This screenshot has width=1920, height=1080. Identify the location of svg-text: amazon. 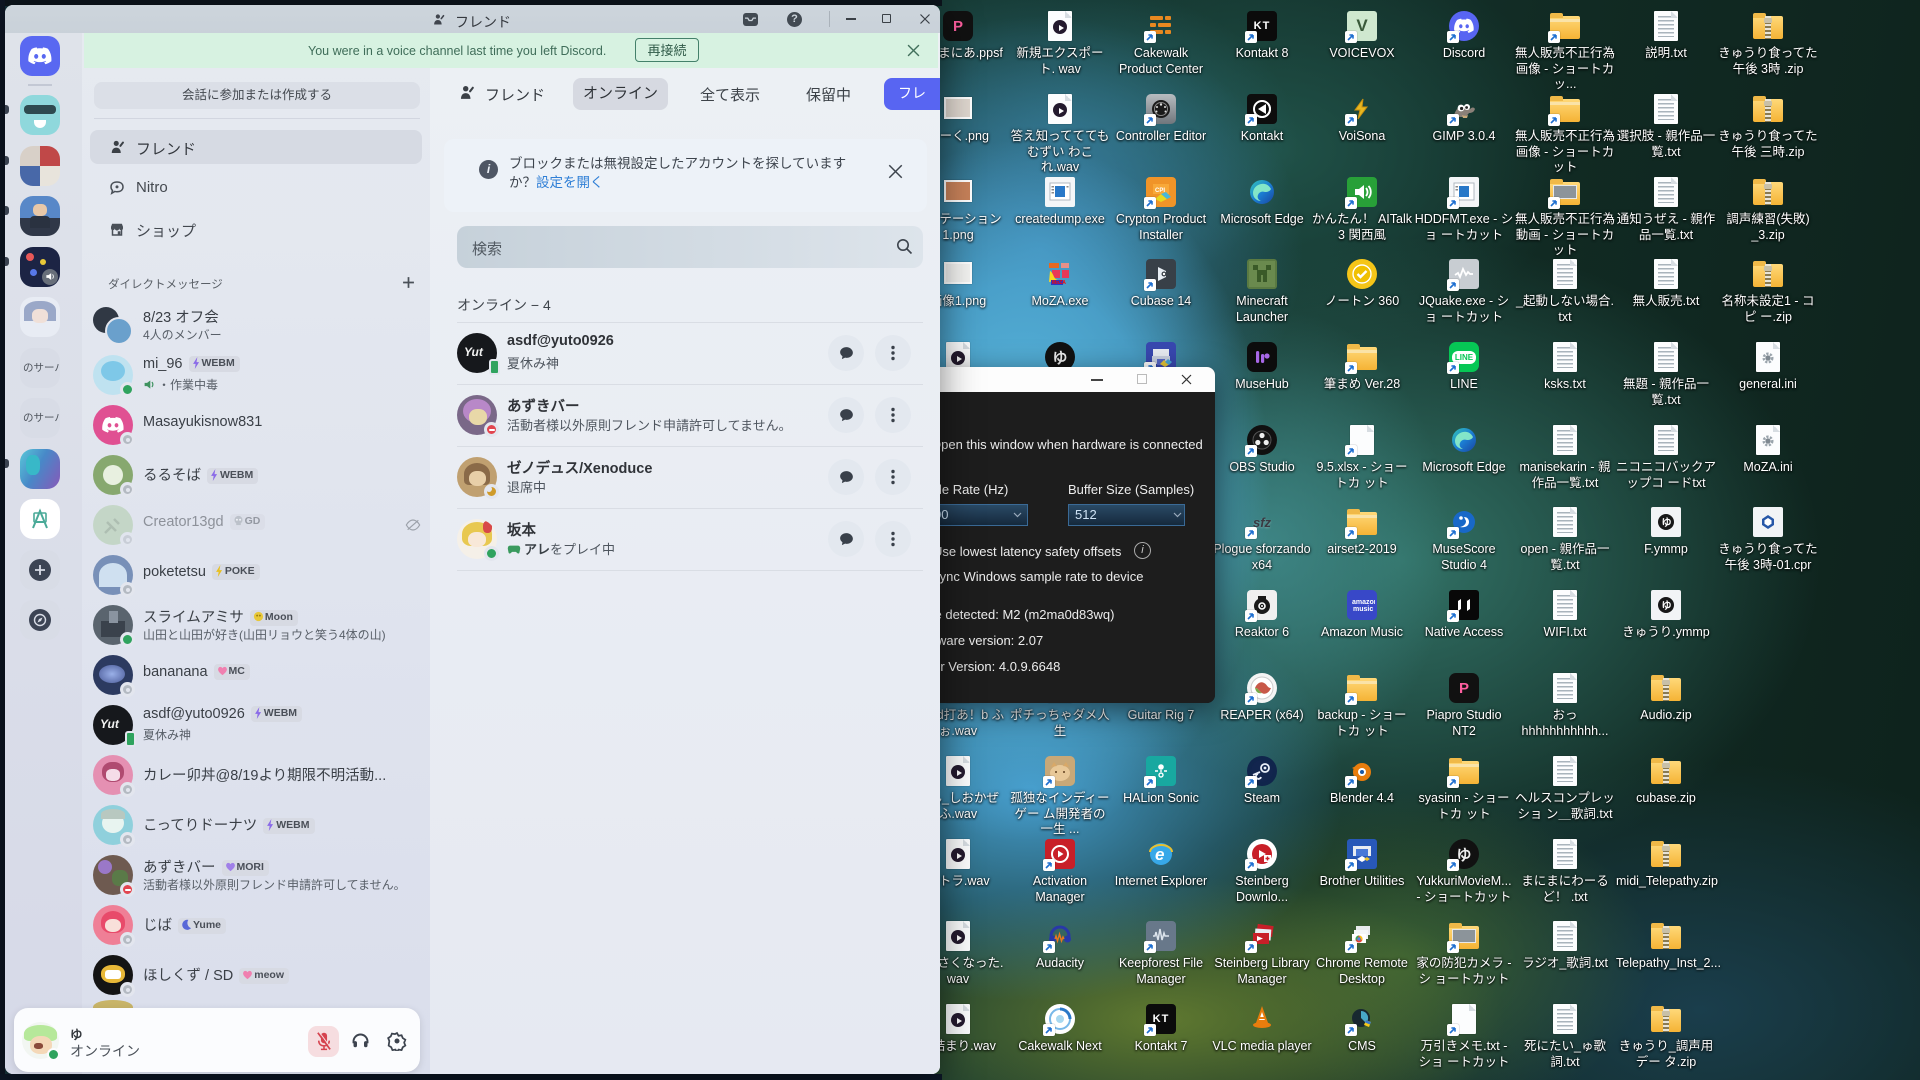
(1363, 602).